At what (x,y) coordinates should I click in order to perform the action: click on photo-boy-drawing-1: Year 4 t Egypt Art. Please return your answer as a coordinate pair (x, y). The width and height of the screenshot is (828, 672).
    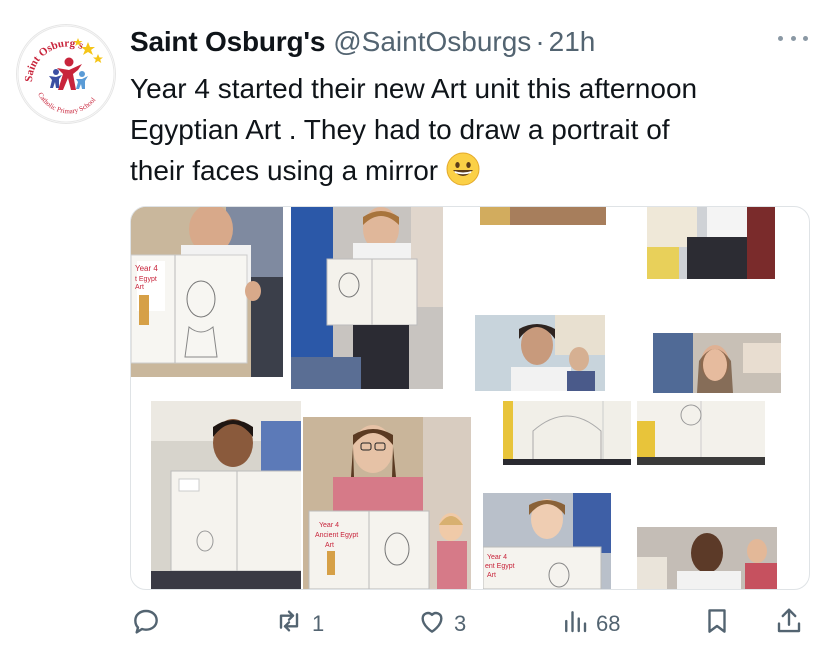
    Looking at the image, I should click on (207, 292).